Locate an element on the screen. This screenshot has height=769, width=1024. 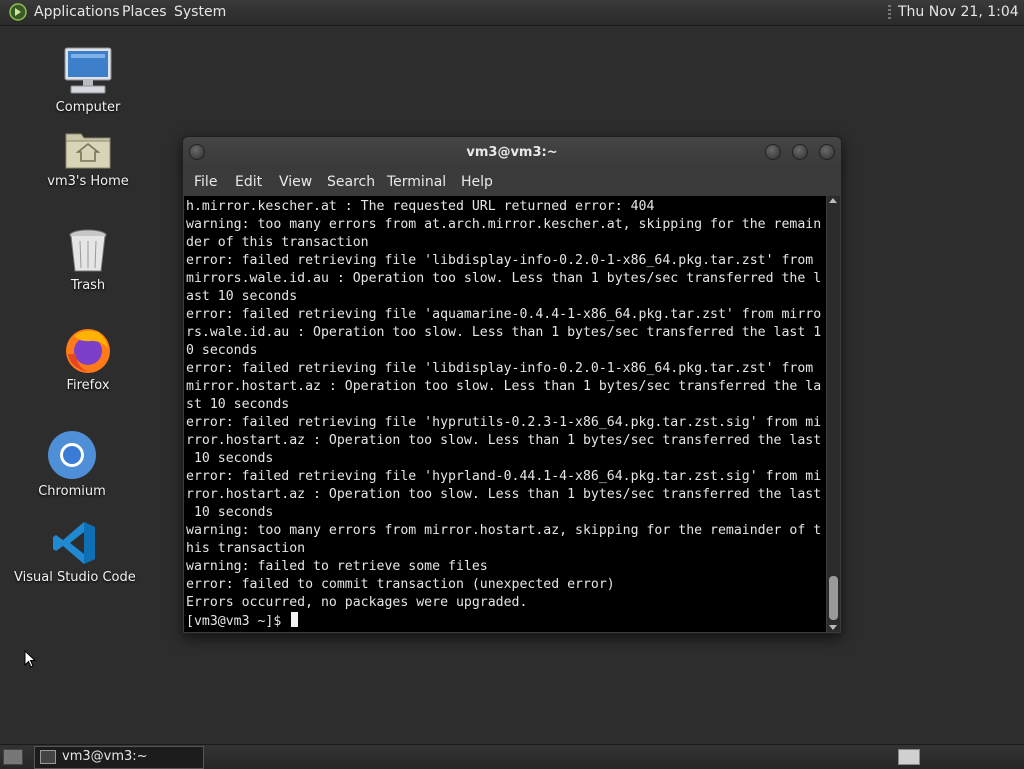
home-folder-icon is located at coordinates (88, 151).